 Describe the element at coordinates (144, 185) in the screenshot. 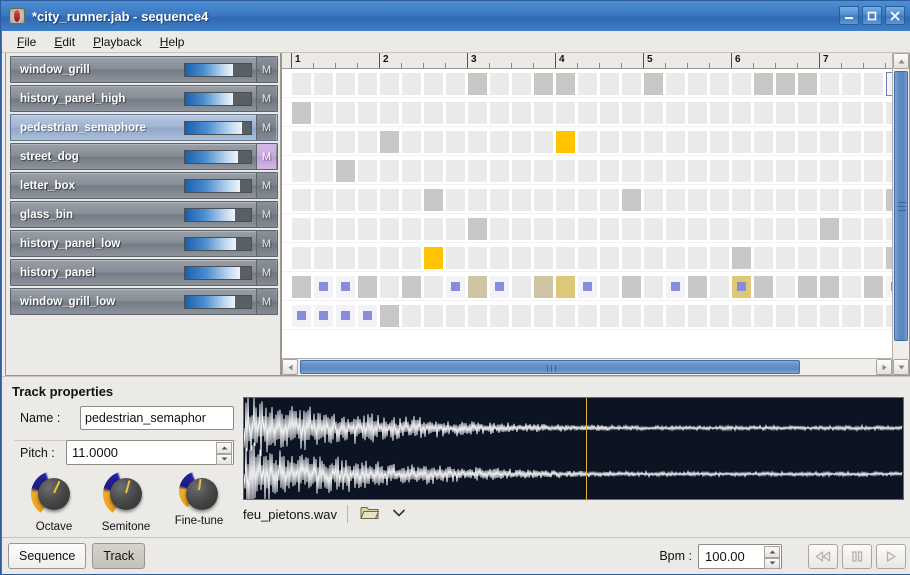

I see `track-row: letter_box M` at that location.